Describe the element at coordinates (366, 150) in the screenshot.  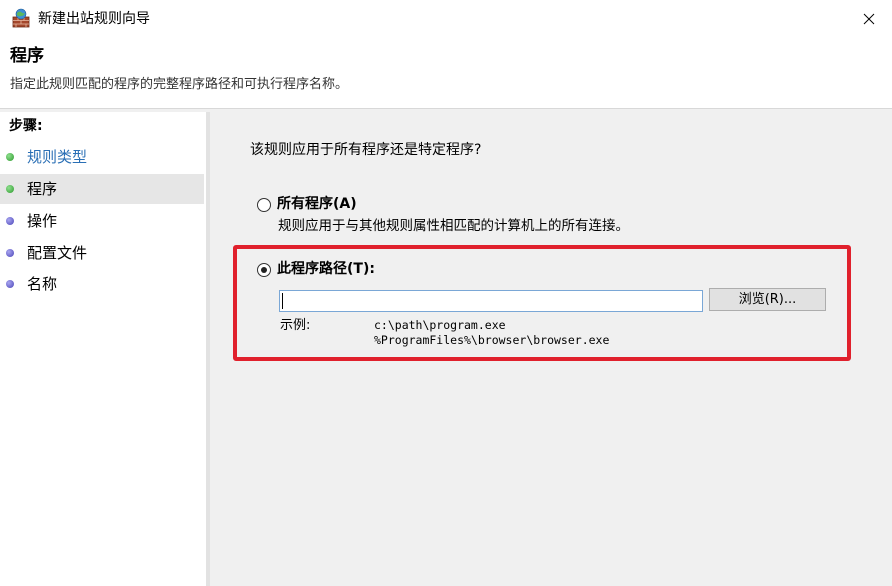
I see `question-text: 该规则应用于所有程序还是特定程序?` at that location.